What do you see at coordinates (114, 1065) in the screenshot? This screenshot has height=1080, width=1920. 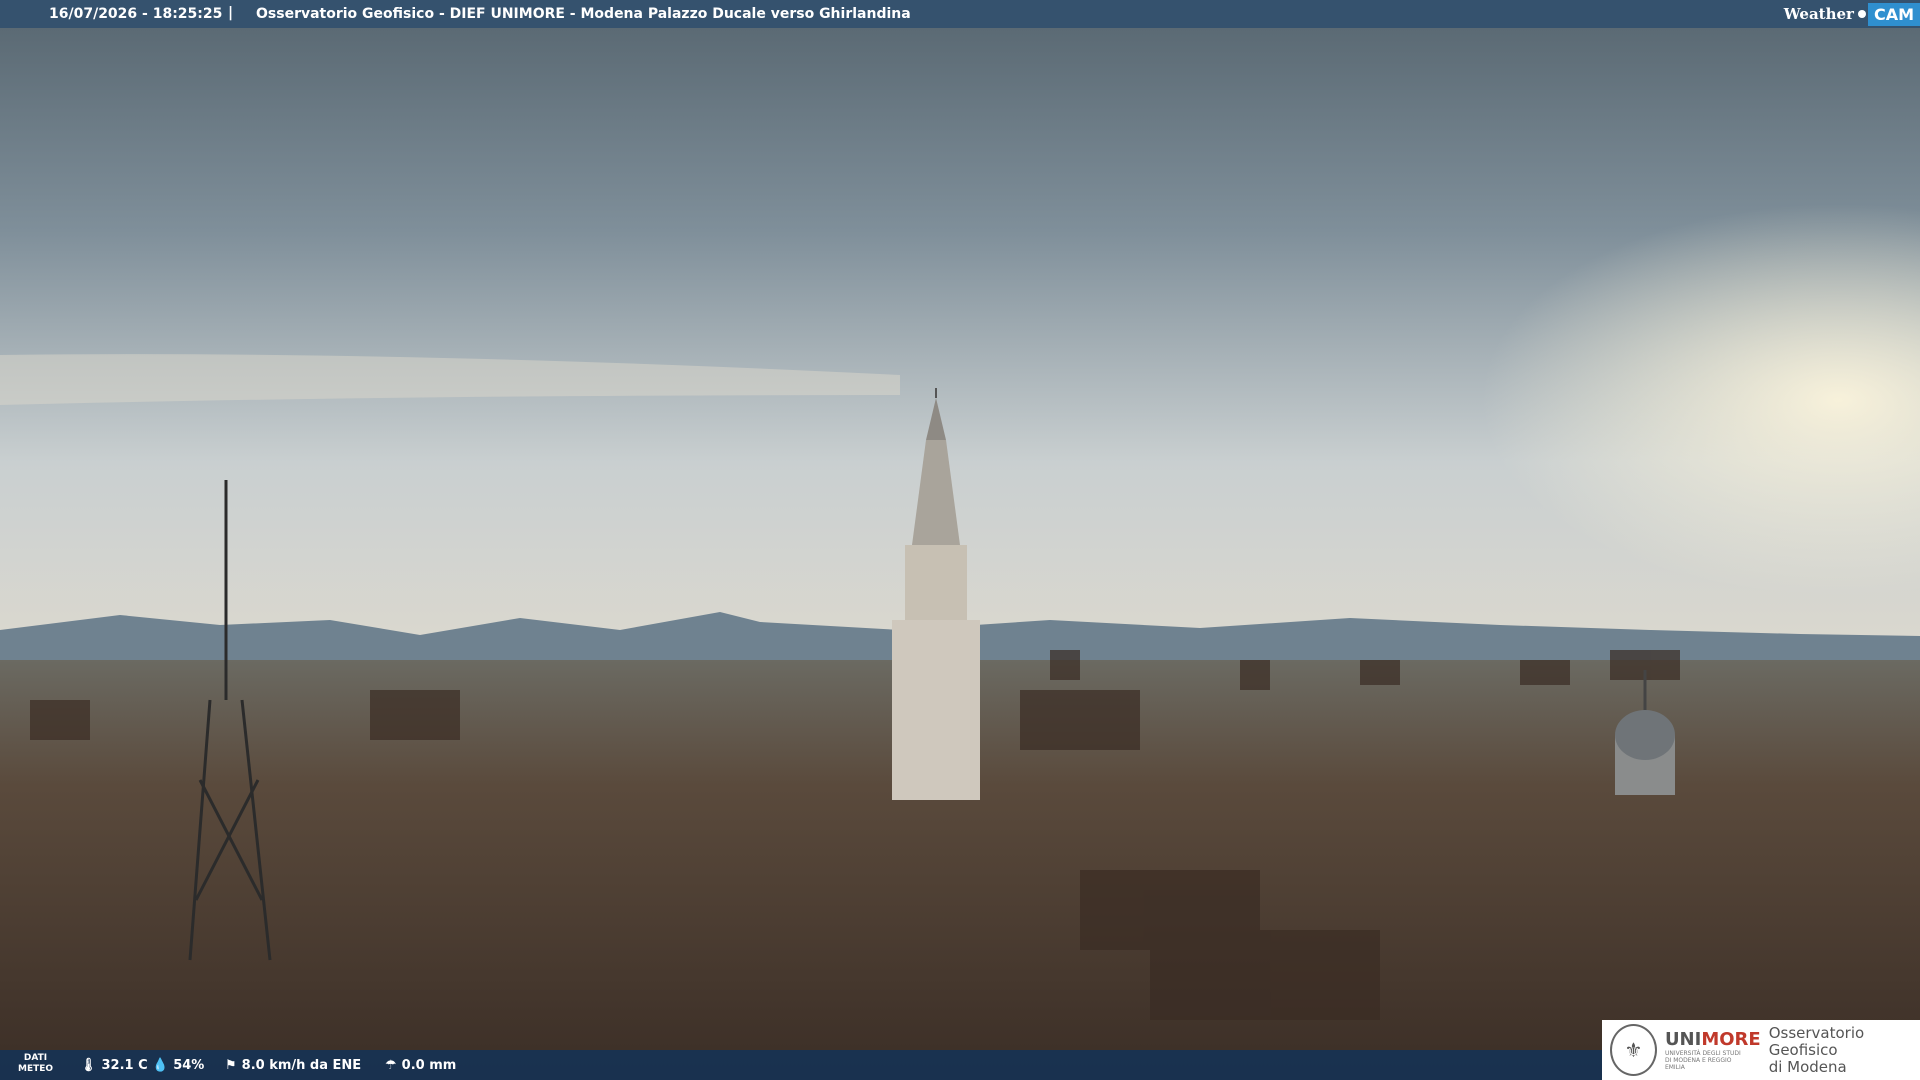 I see `temperature-reading: 🌡 32.1 C` at bounding box center [114, 1065].